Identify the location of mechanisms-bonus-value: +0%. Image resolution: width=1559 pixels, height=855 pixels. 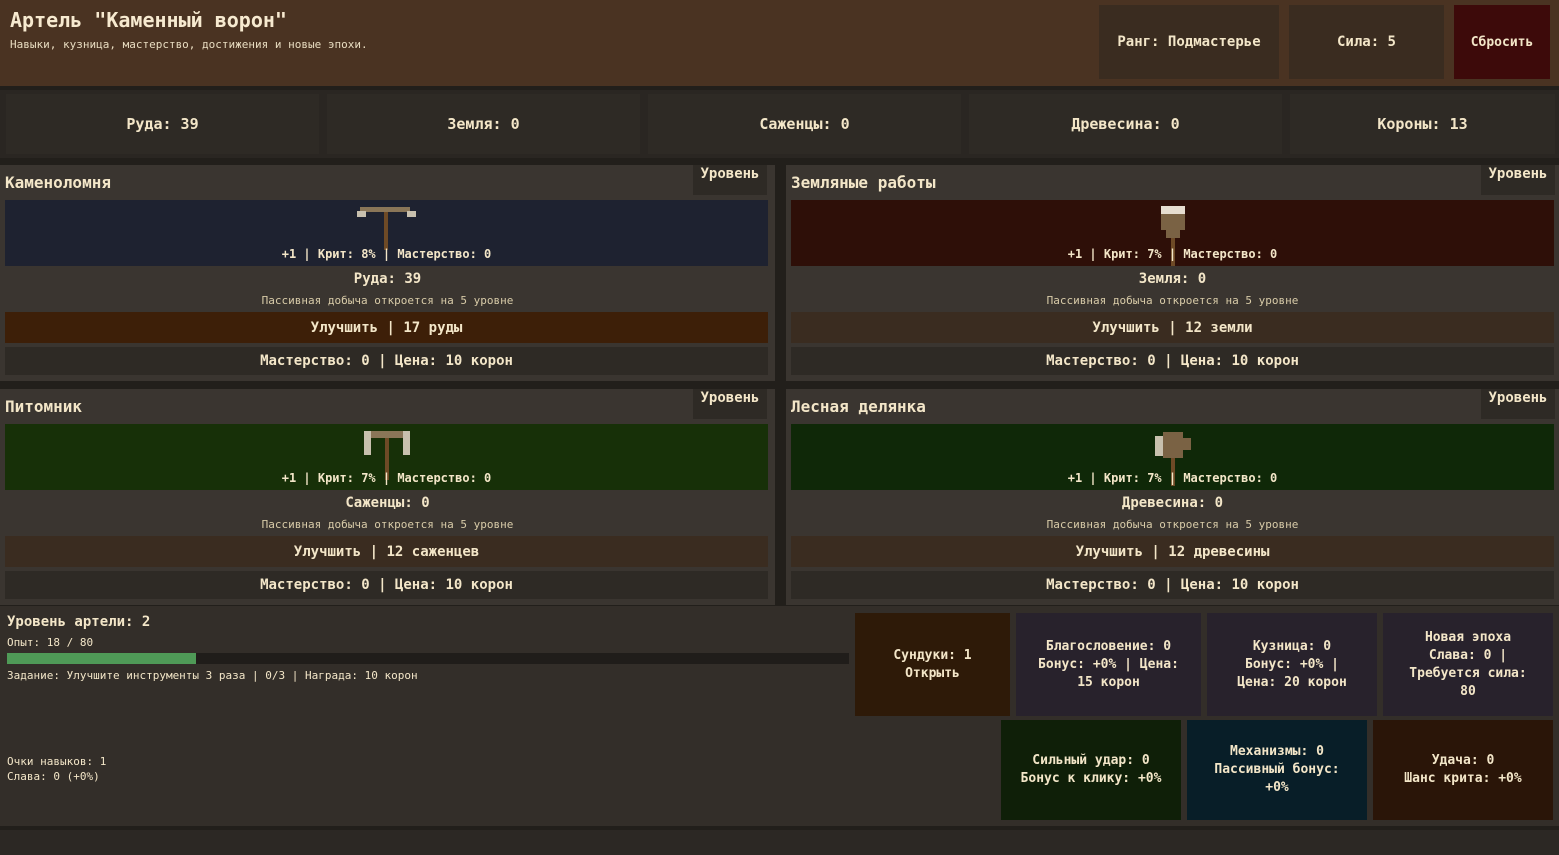
(1277, 787).